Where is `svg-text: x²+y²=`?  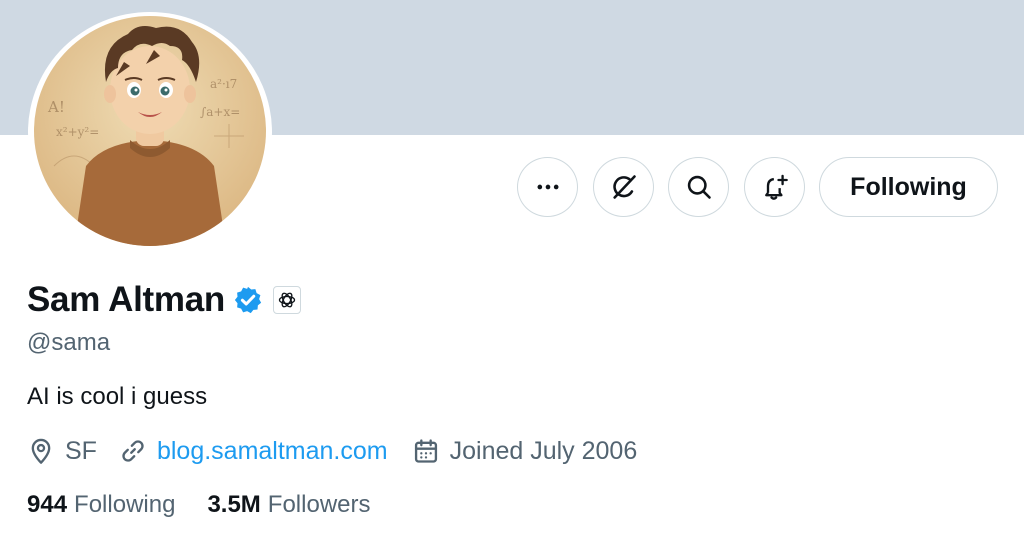 svg-text: x²+y²= is located at coordinates (77, 132).